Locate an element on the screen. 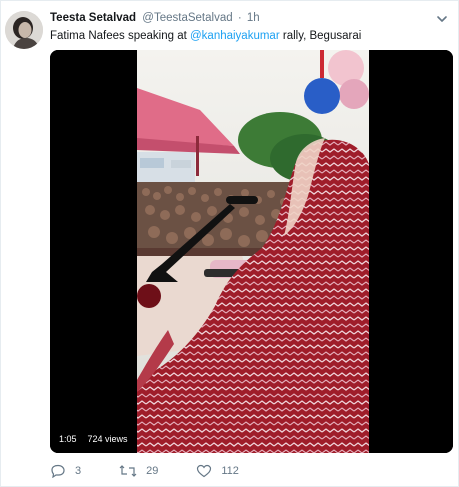  mention-link: @kanhaiyakumar is located at coordinates (235, 36).